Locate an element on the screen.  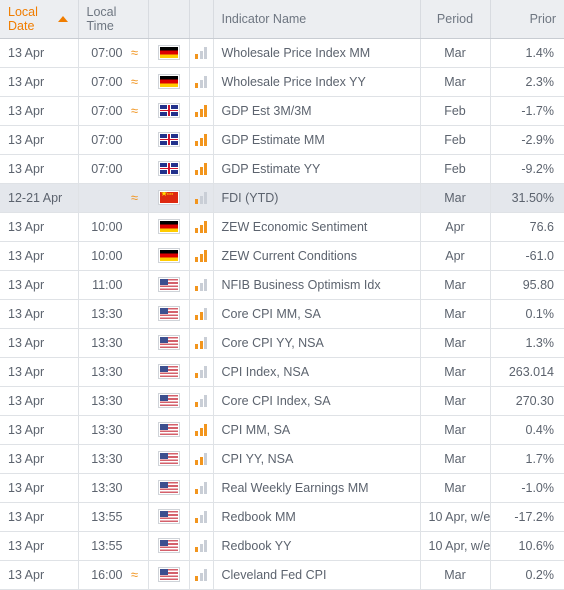
cell-indicator-name: ZEW Economic Sentiment is located at coordinates (317, 227).